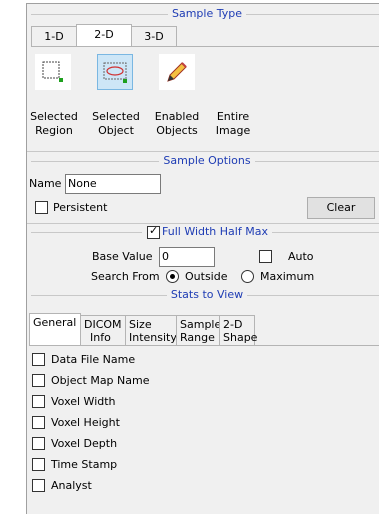 This screenshot has height=514, width=379. What do you see at coordinates (41, 207) in the screenshot?
I see `persistent-checkbox` at bounding box center [41, 207].